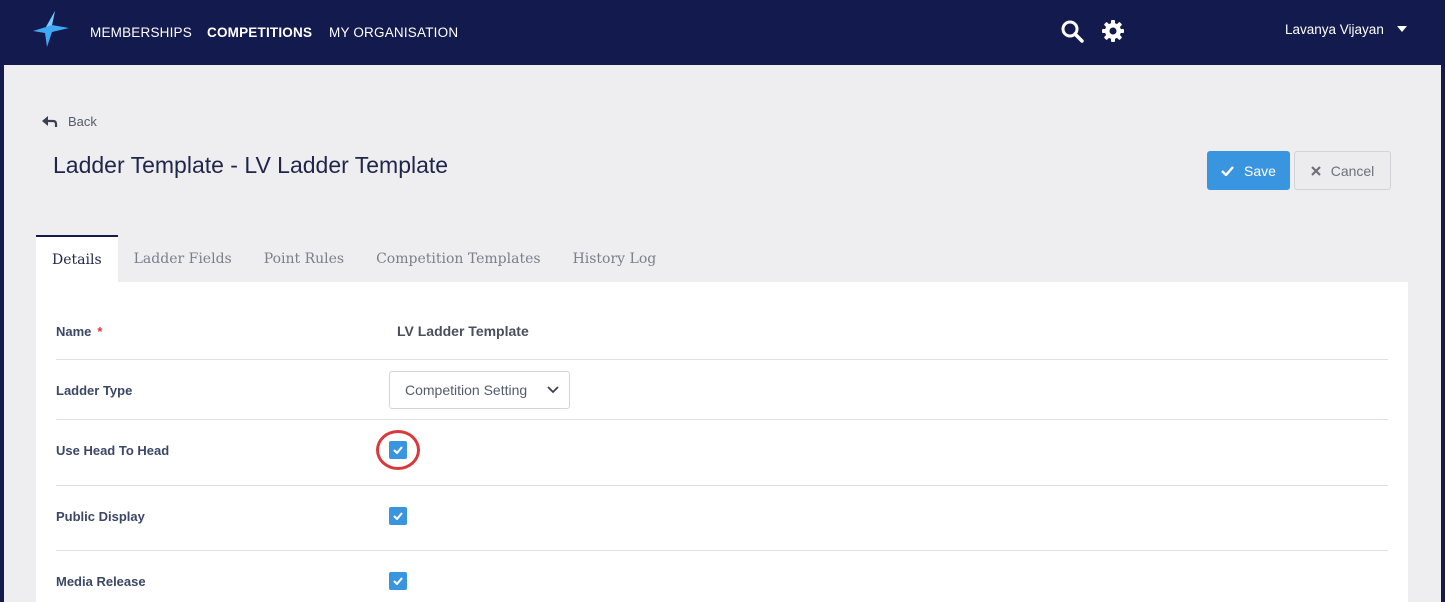 This screenshot has width=1445, height=602. What do you see at coordinates (100, 516) in the screenshot?
I see `public-display-label: Public Display` at bounding box center [100, 516].